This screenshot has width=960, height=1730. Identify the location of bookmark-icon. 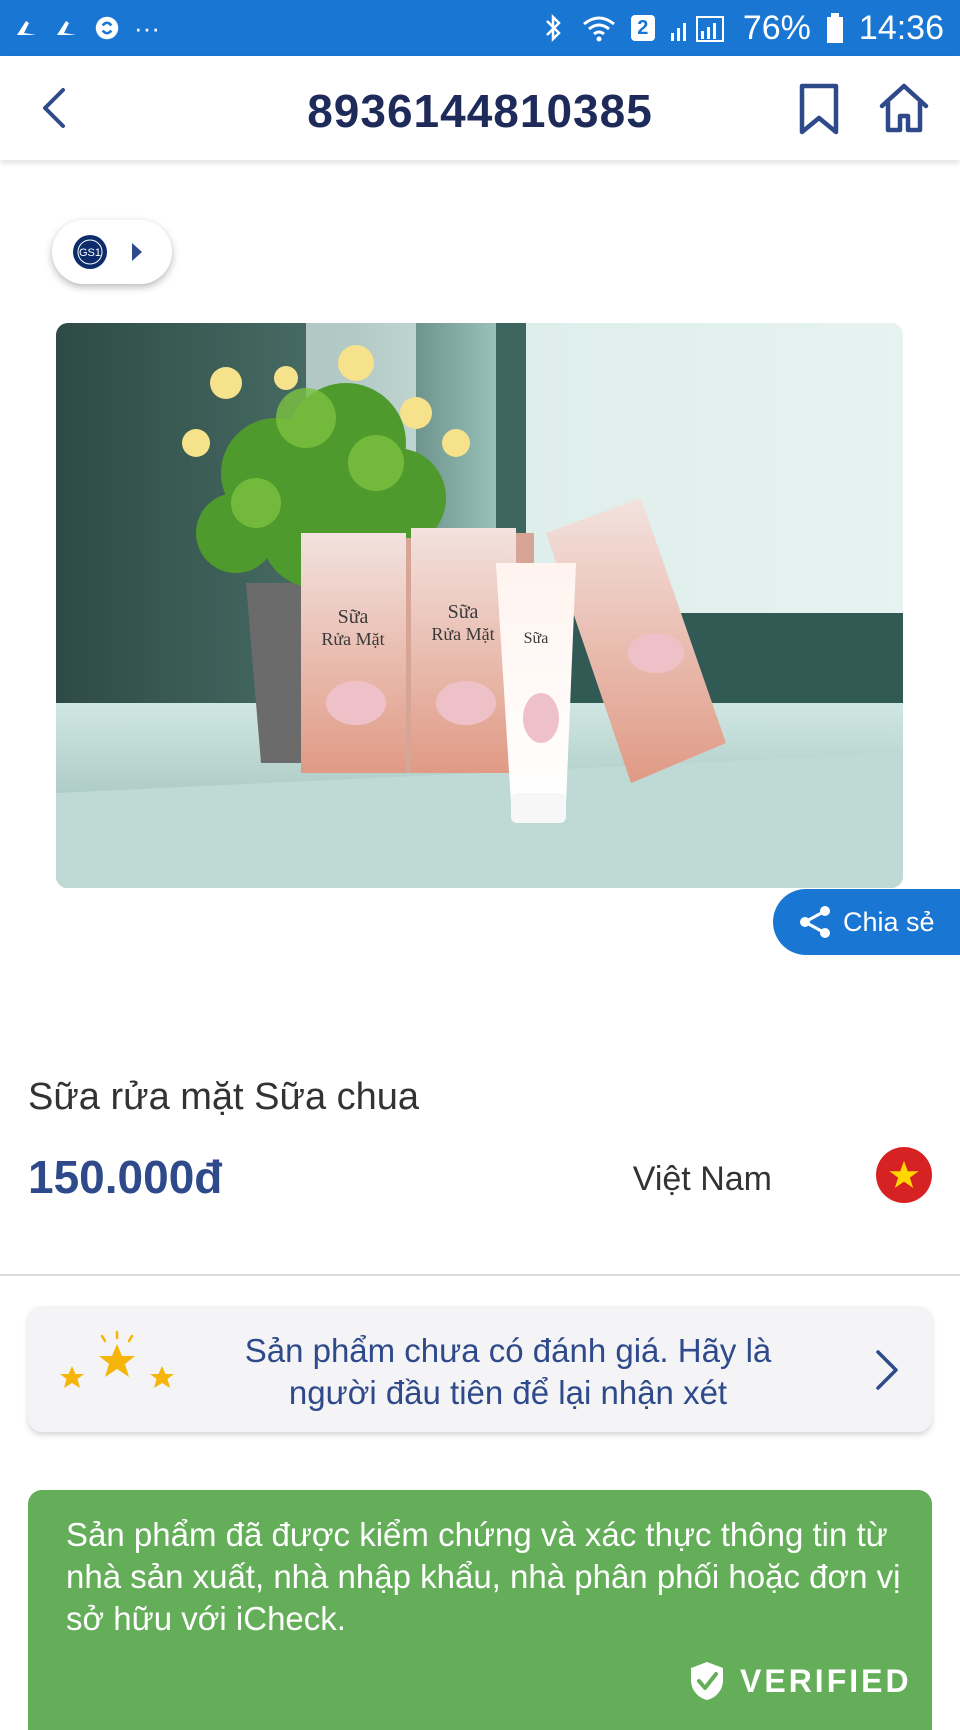
(819, 109).